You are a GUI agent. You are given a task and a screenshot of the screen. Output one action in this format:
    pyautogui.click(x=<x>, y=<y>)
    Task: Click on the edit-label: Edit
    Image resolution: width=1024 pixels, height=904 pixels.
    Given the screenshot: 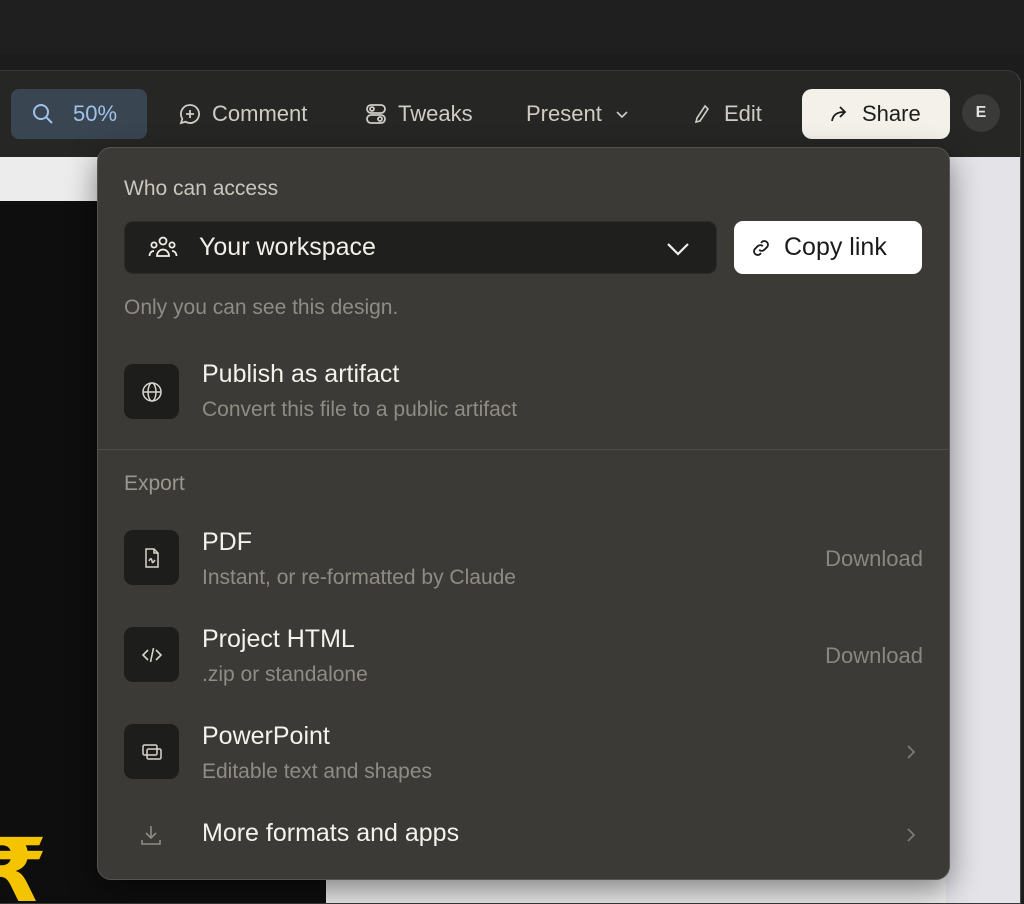 What is the action you would take?
    pyautogui.click(x=743, y=113)
    